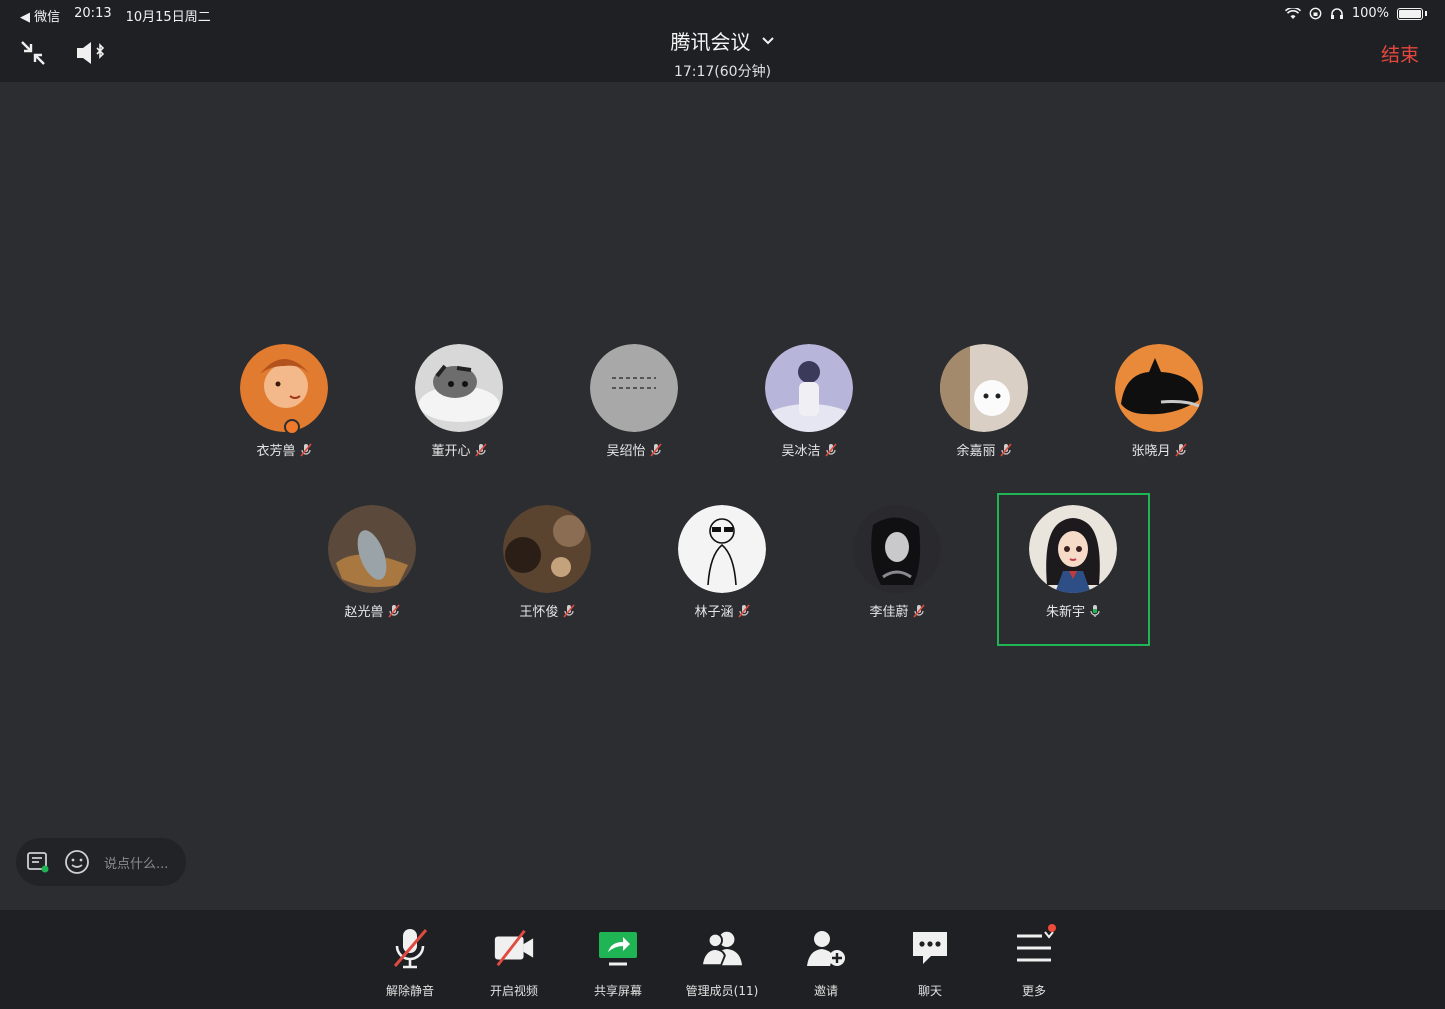  Describe the element at coordinates (1151, 451) in the screenshot. I see `participant-name: 张晓月` at that location.